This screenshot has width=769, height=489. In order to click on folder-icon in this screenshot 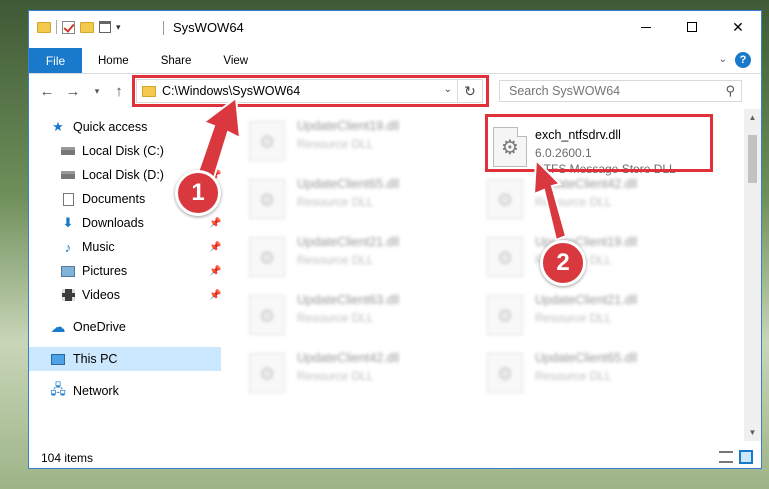, I will do `click(44, 27)`.